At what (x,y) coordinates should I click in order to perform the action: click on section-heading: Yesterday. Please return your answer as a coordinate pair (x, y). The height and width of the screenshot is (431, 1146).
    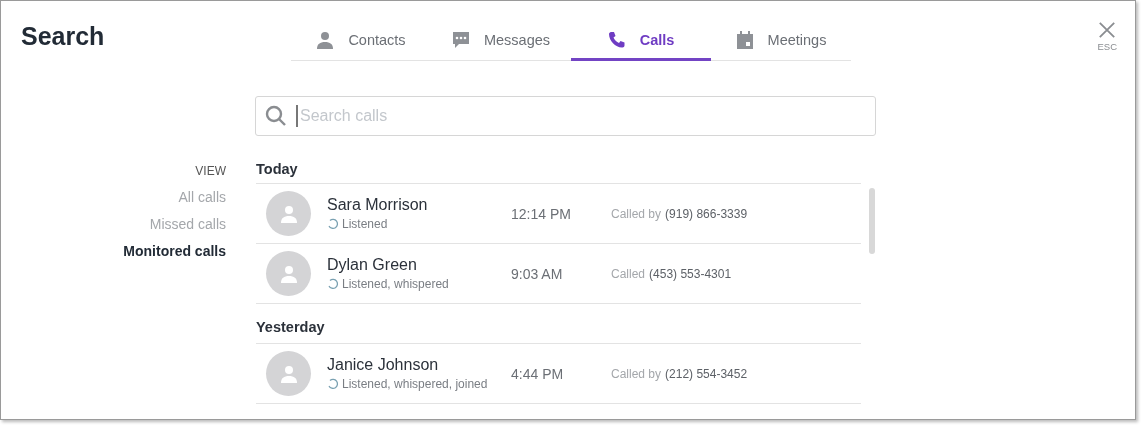
    Looking at the image, I should click on (558, 331).